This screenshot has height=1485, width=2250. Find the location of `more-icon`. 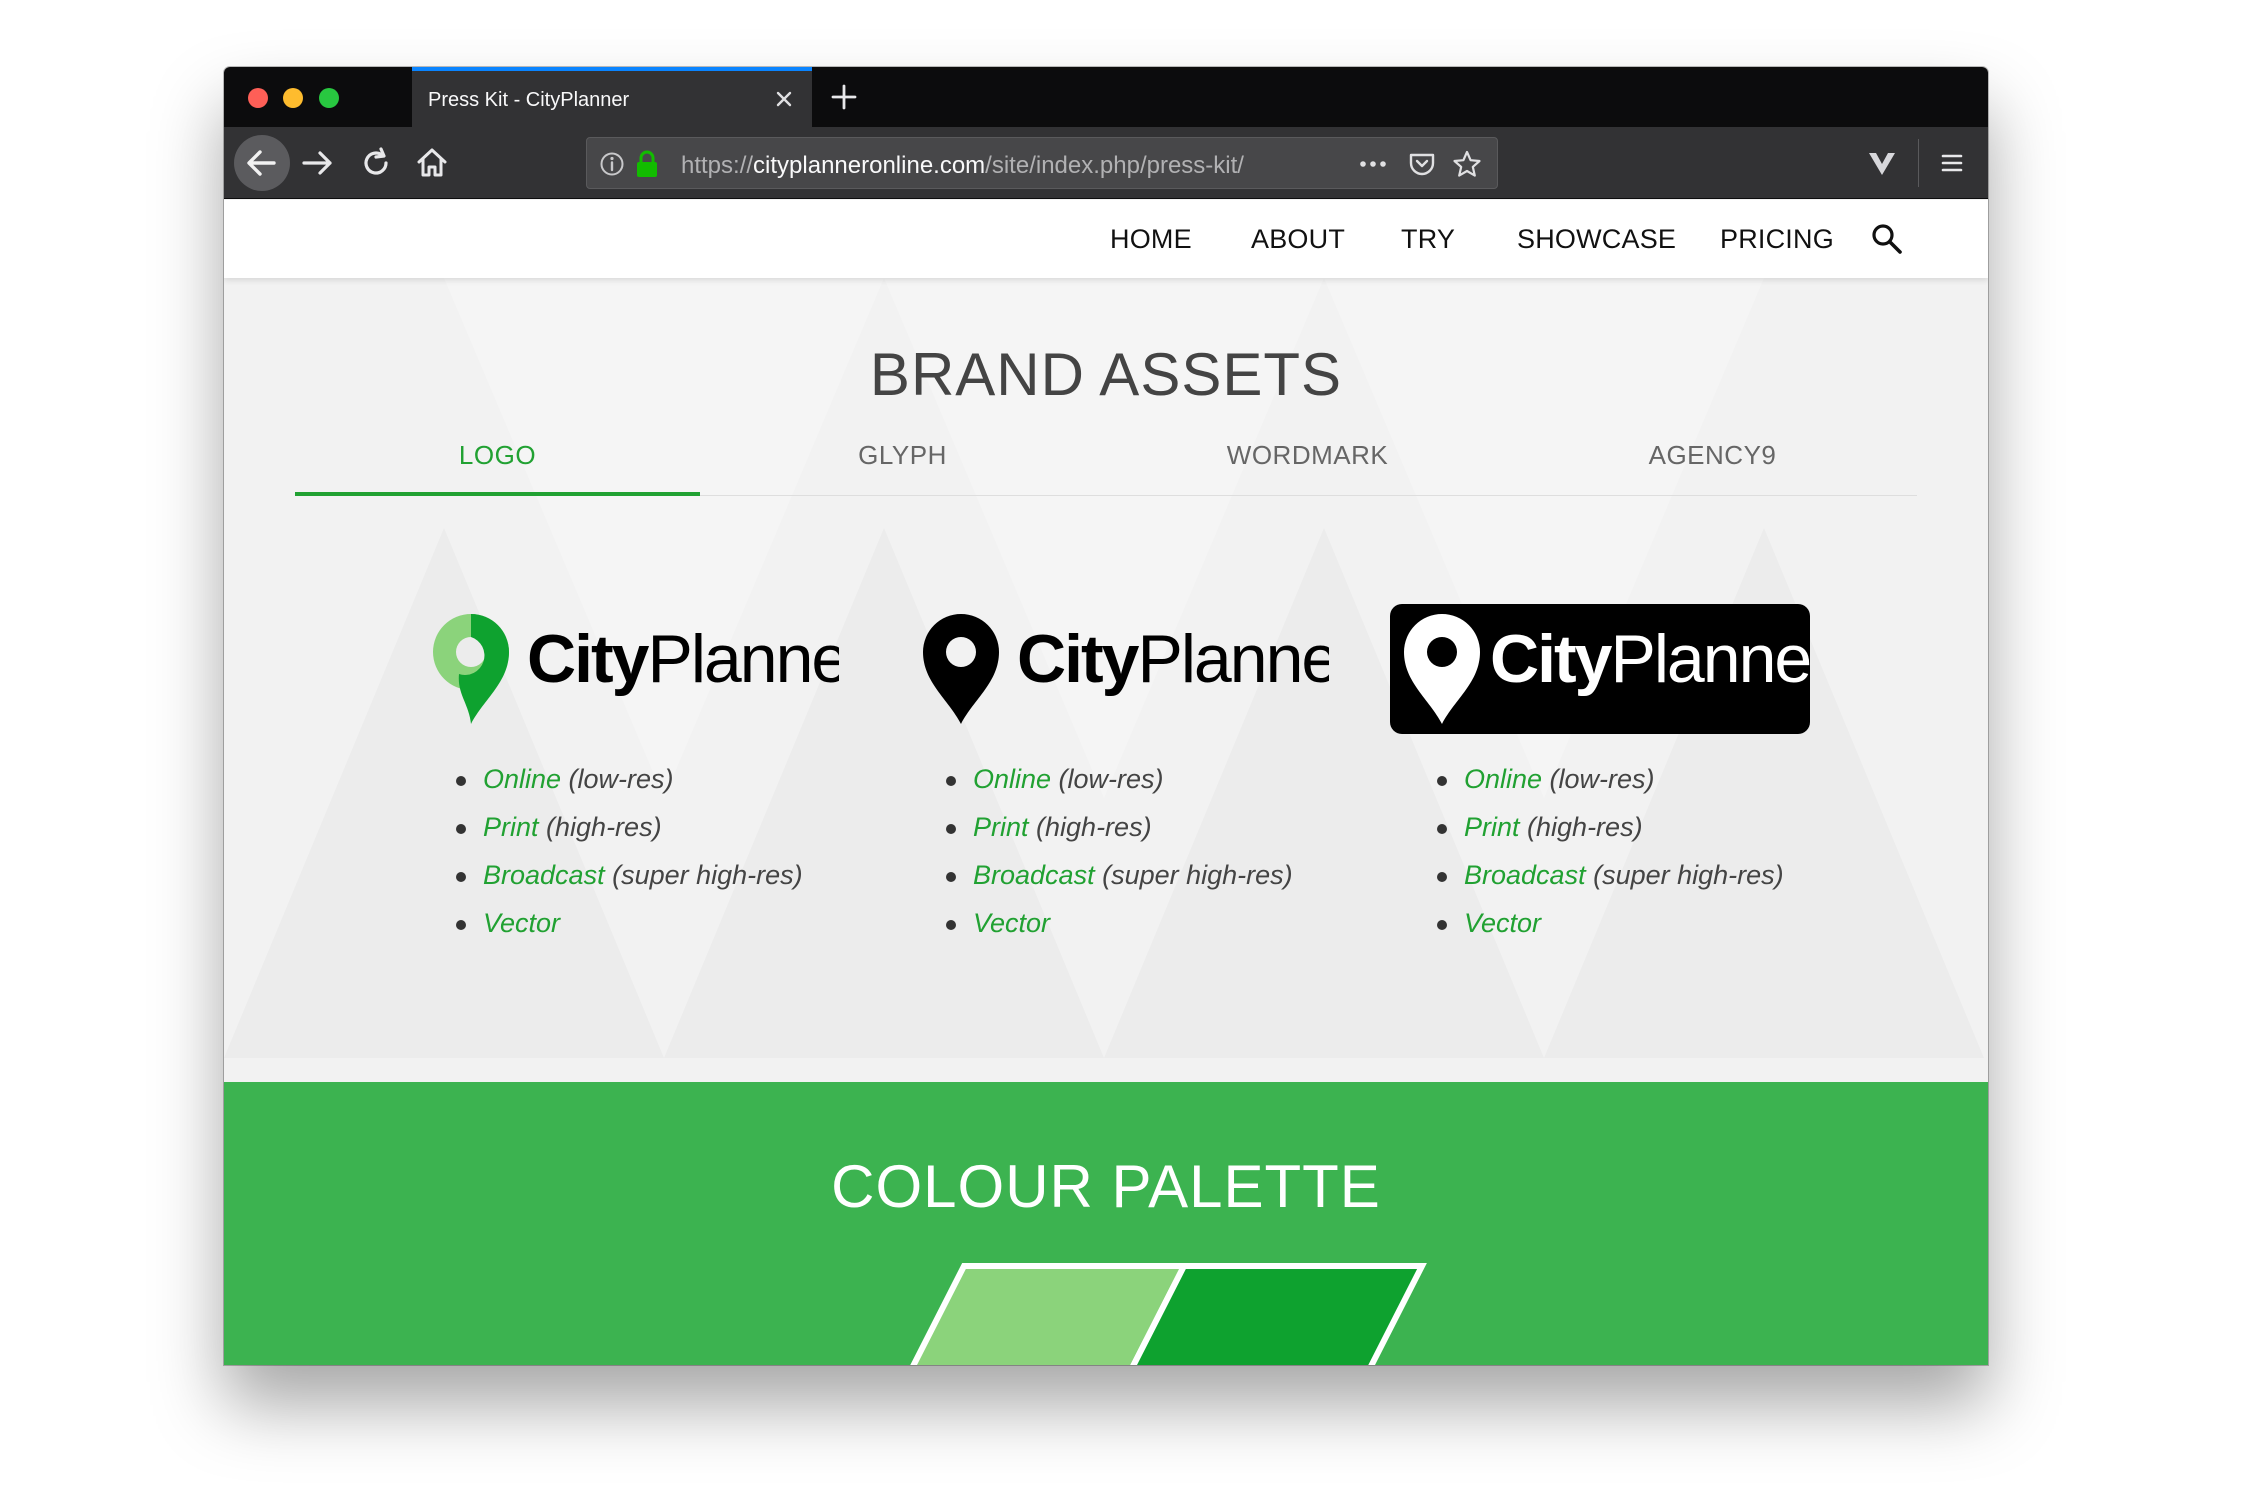

more-icon is located at coordinates (1373, 164).